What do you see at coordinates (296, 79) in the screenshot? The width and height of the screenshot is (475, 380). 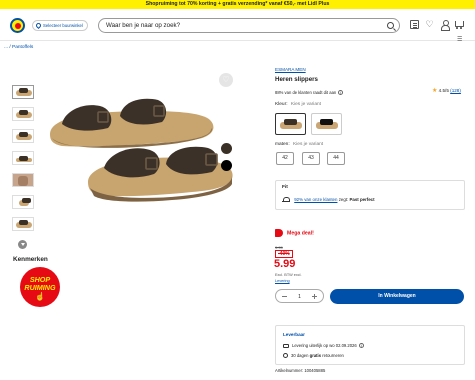 I see `product-title: Heren slippers` at bounding box center [296, 79].